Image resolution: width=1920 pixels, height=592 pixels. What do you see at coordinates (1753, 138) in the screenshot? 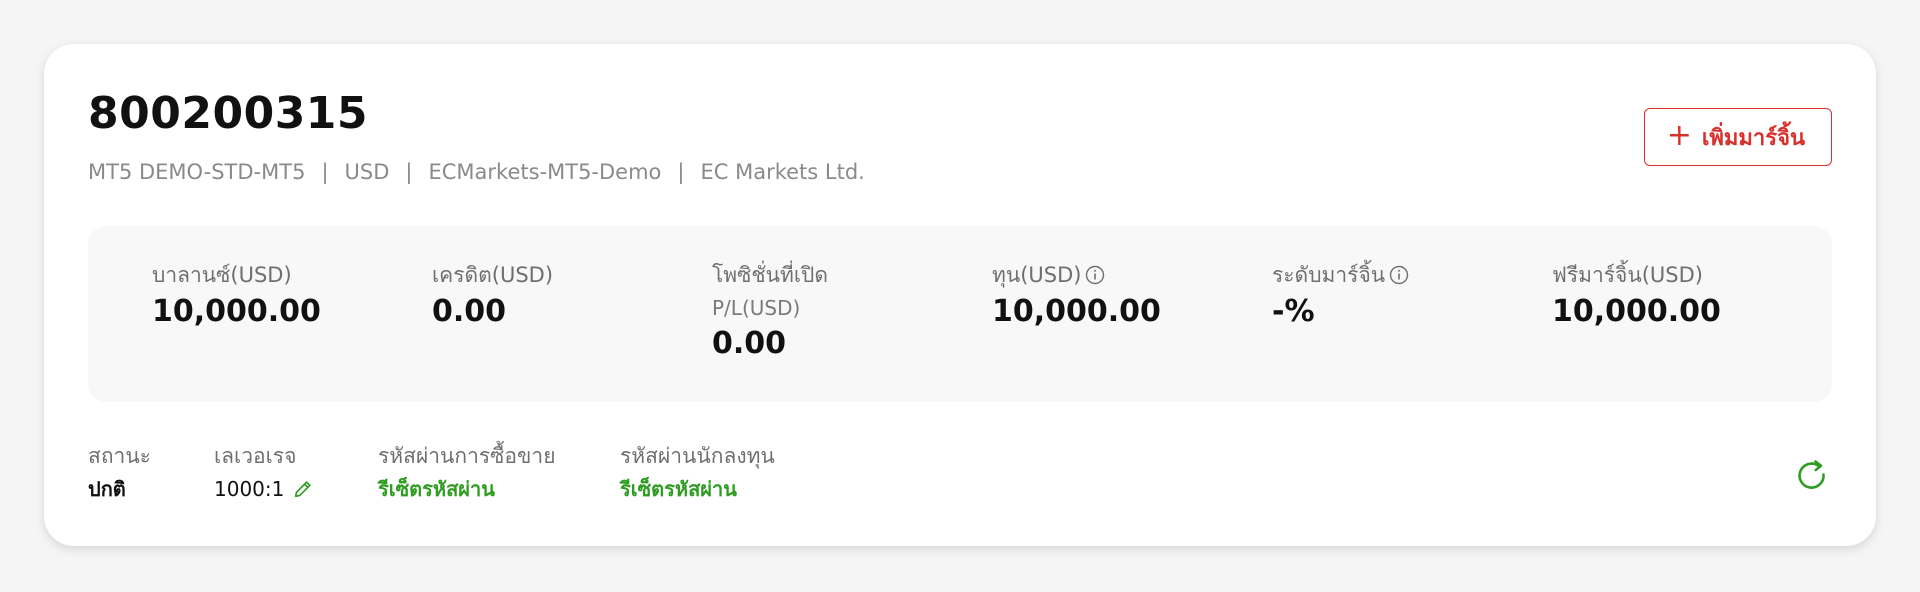
I see `add-margin-label: เพิ่มมาร์จิ้น` at bounding box center [1753, 138].